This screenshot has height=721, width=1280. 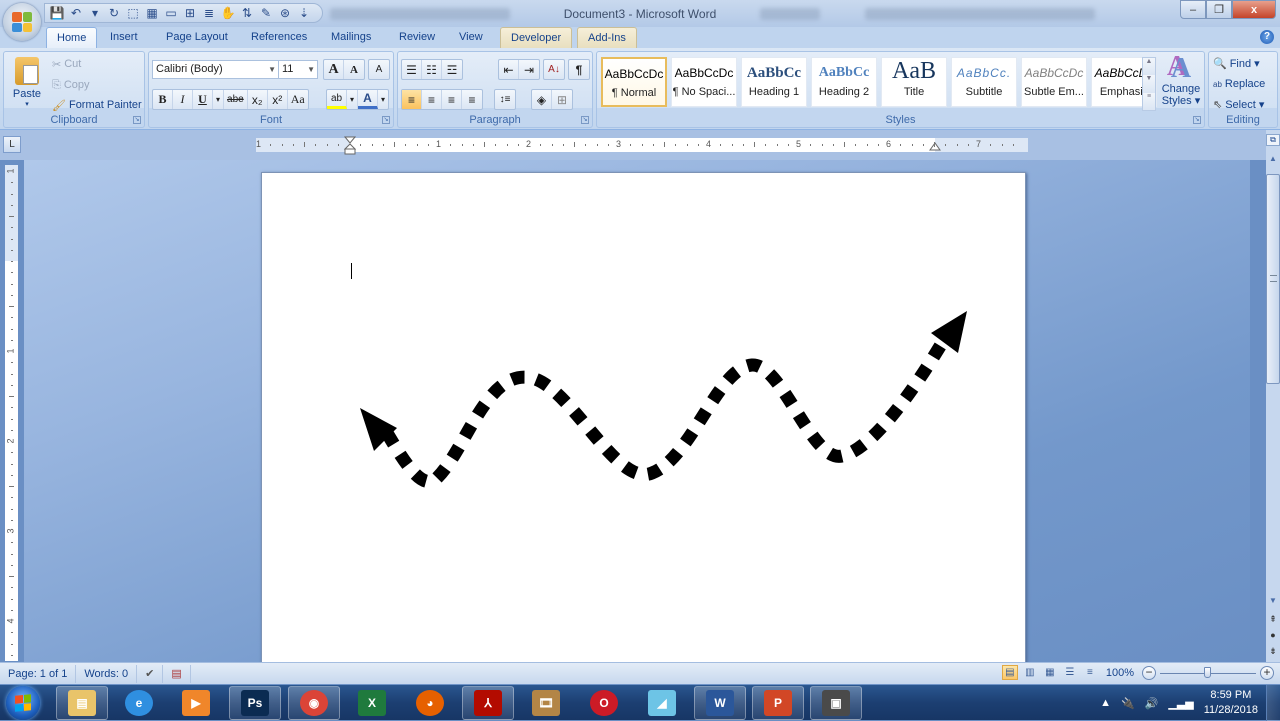 I want to click on word-count: Words: 0, so click(x=107, y=673).